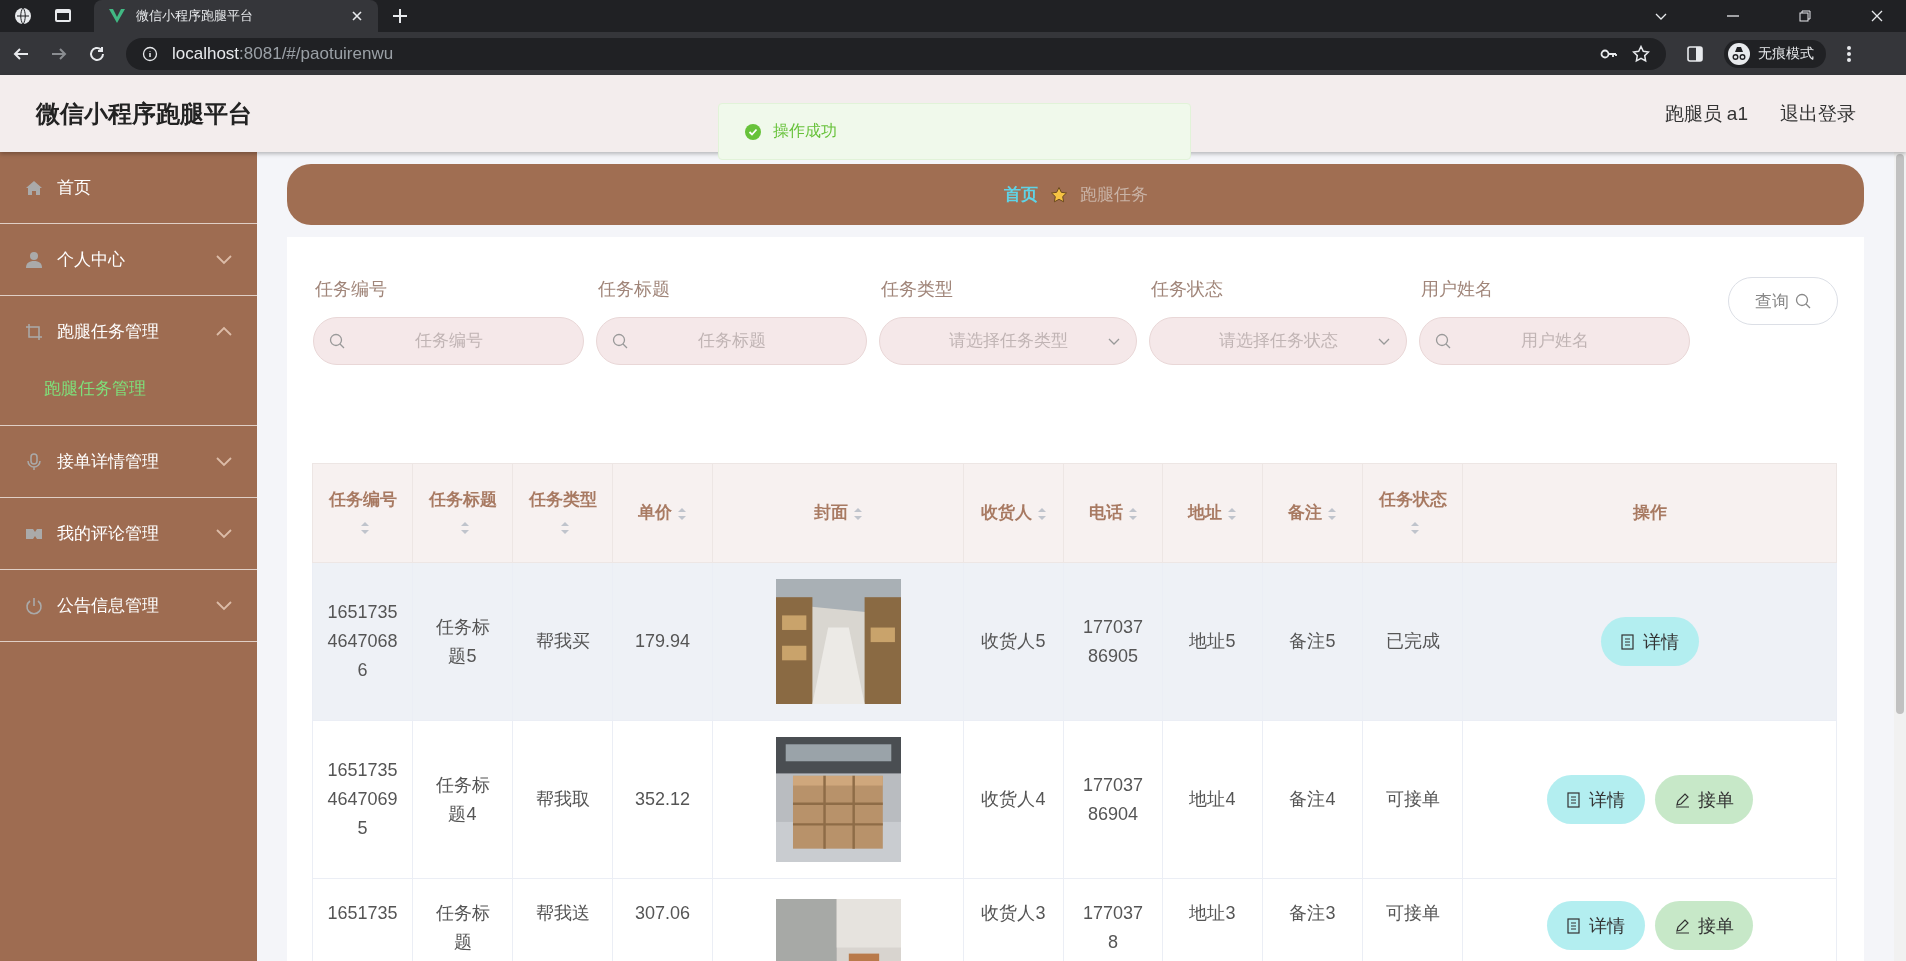  I want to click on table-cell: 地址4, so click(1212, 799).